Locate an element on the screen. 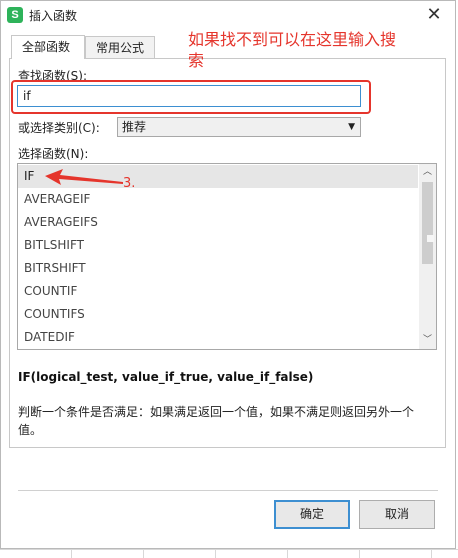  title-bar: S 插入函数 ✕ is located at coordinates (228, 16).